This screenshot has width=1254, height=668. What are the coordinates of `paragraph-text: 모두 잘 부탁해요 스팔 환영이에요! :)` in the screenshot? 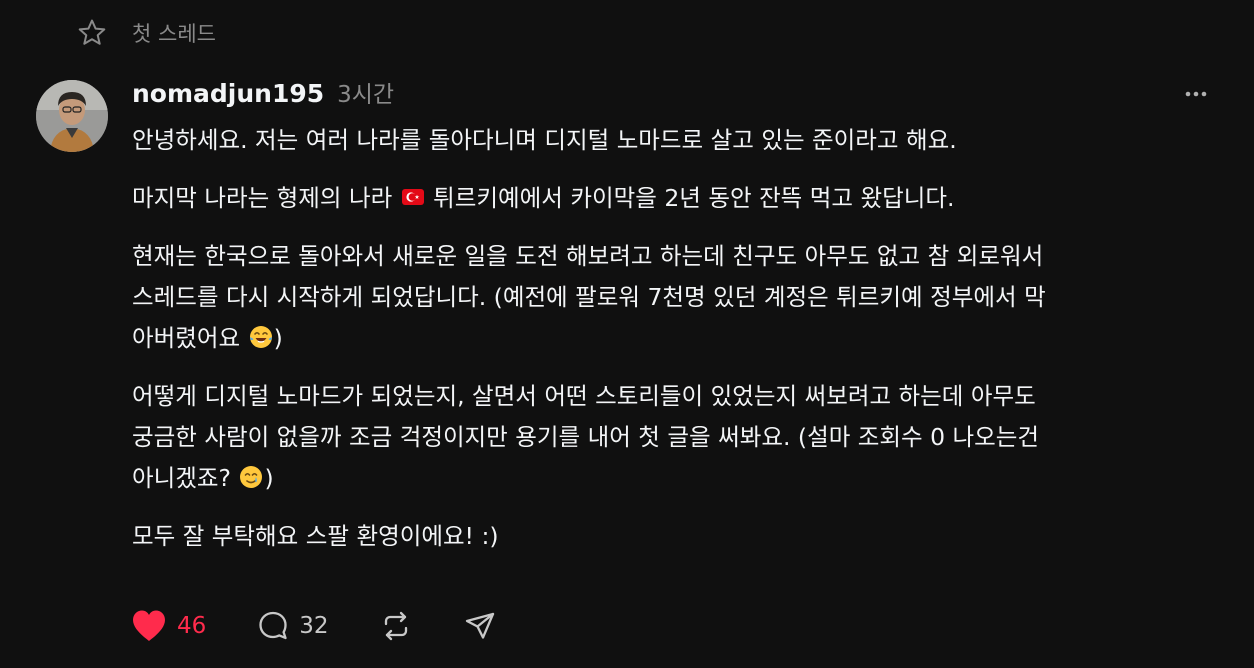 It's located at (315, 536).